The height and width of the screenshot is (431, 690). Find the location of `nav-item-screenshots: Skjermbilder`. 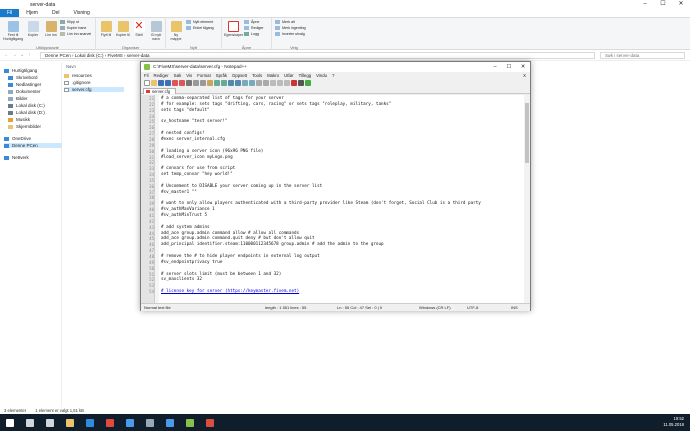

nav-item-screenshots: Skjermbilder is located at coordinates (24, 126).